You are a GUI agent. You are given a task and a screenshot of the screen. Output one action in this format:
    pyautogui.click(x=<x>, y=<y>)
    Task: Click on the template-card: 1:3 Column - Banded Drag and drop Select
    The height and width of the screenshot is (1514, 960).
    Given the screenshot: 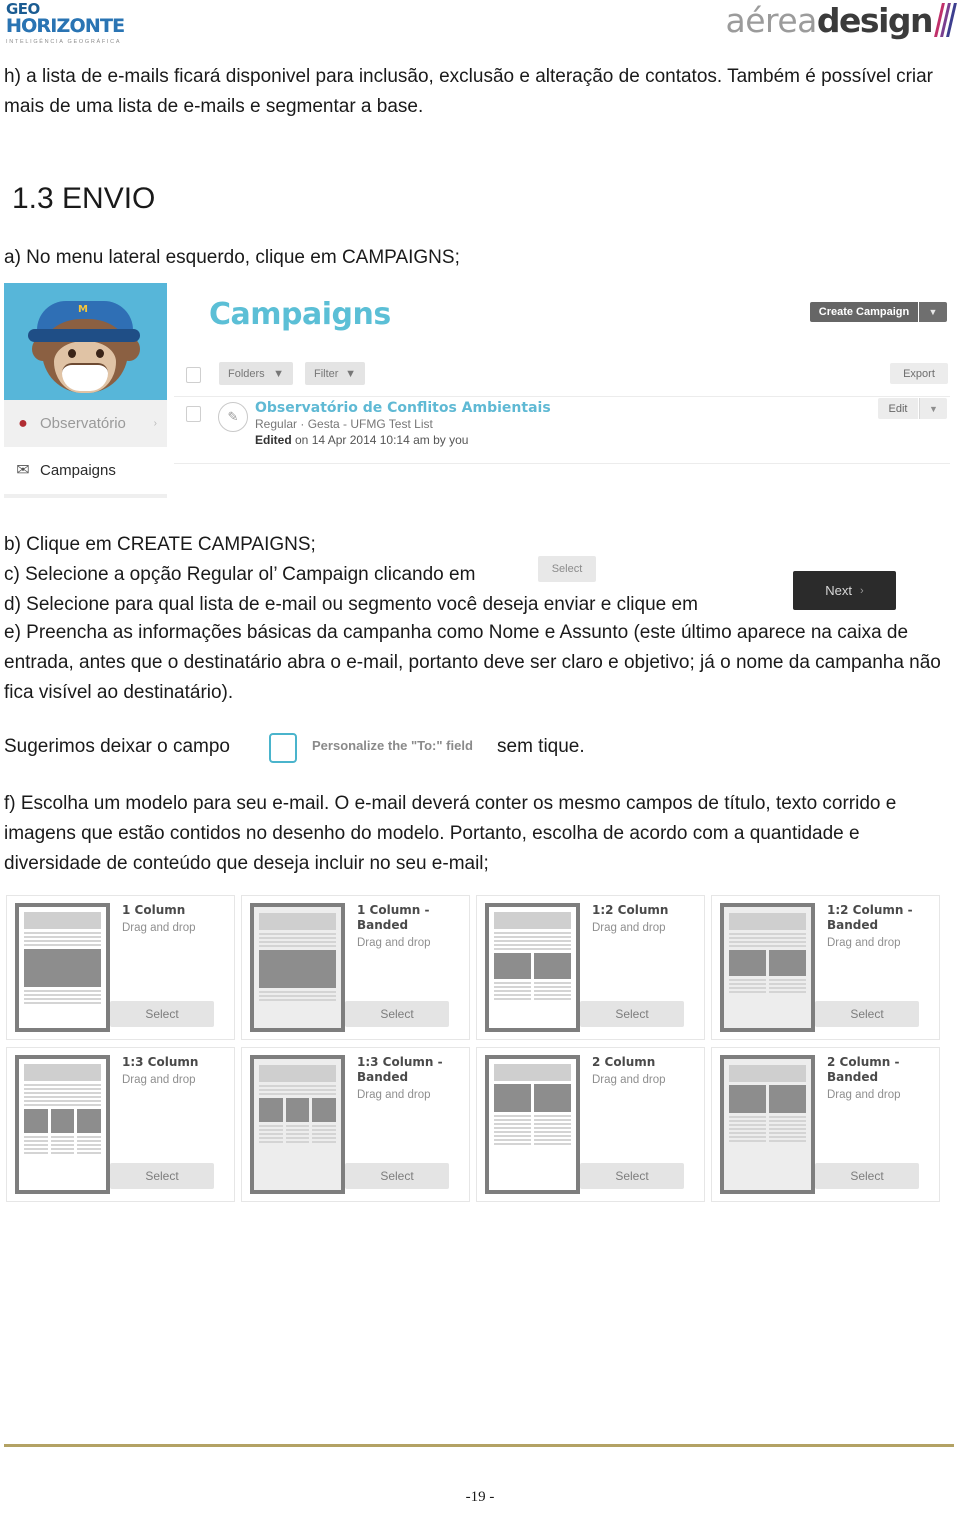 What is the action you would take?
    pyautogui.click(x=355, y=1124)
    